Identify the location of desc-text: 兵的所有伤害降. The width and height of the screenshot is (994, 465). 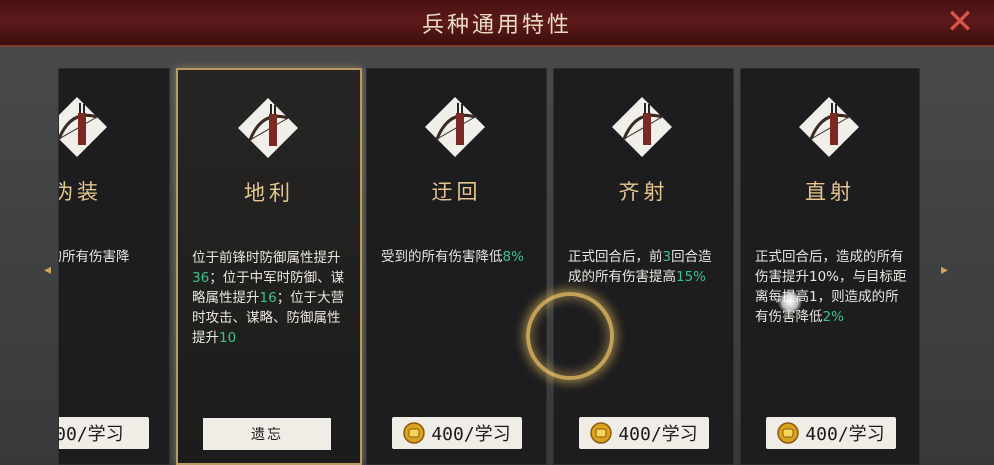
(94, 257).